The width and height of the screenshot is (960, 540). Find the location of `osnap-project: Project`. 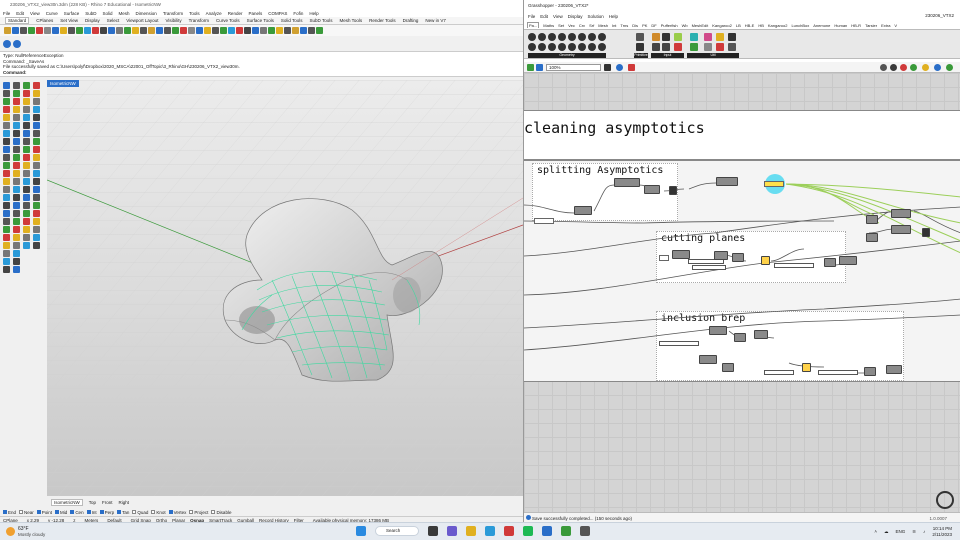

osnap-project: Project is located at coordinates (198, 512).